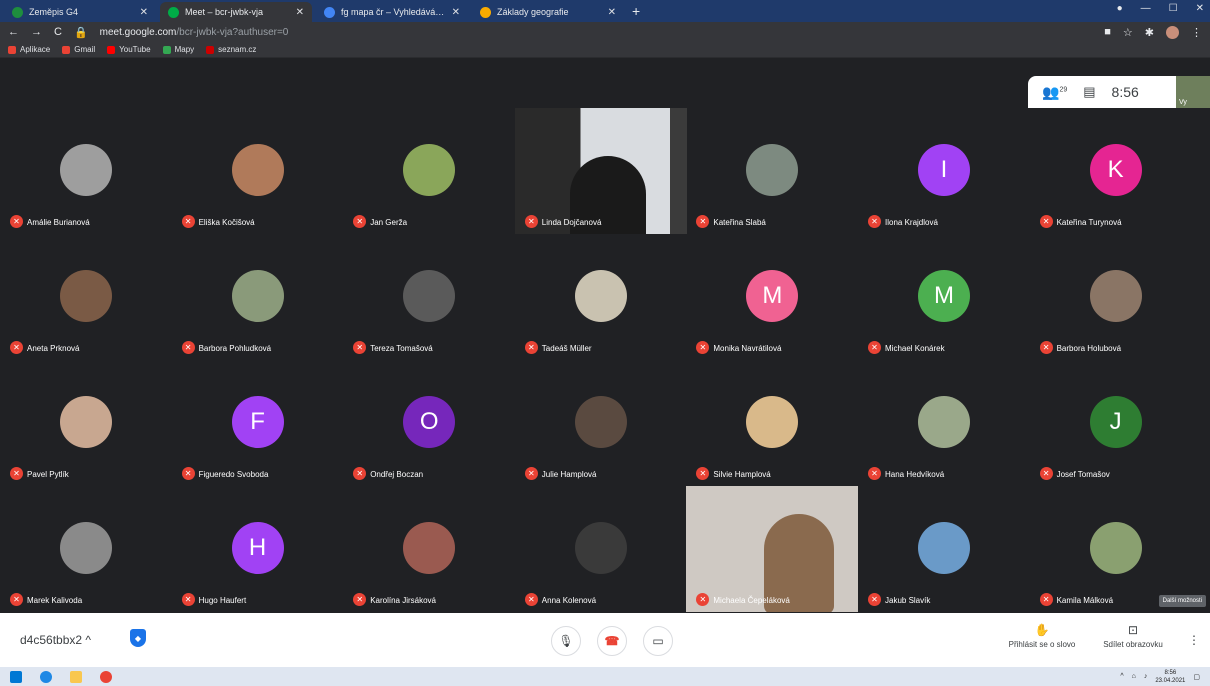 The height and width of the screenshot is (686, 1210). I want to click on participant-tile: I ✕ Ilona Krajdlová, so click(944, 171).